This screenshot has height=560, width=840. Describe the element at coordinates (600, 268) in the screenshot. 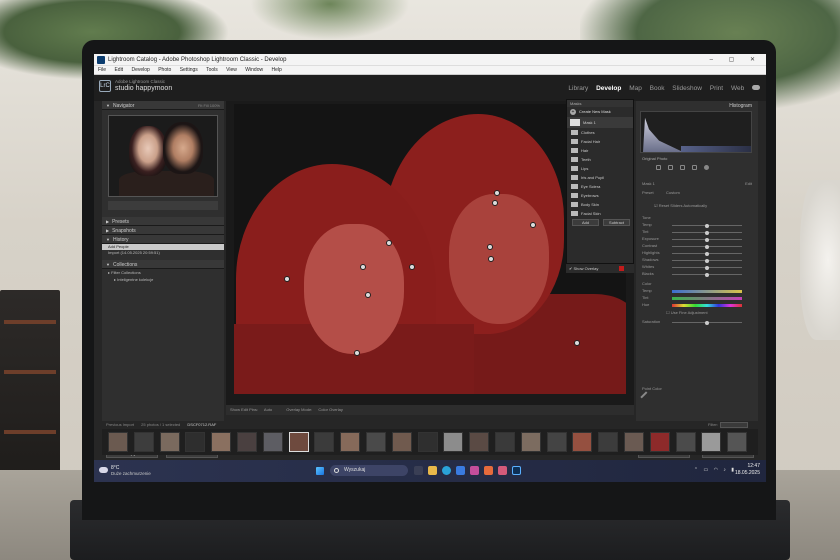

I see `show-overlay-toggle: ✔ Show Overlay` at that location.